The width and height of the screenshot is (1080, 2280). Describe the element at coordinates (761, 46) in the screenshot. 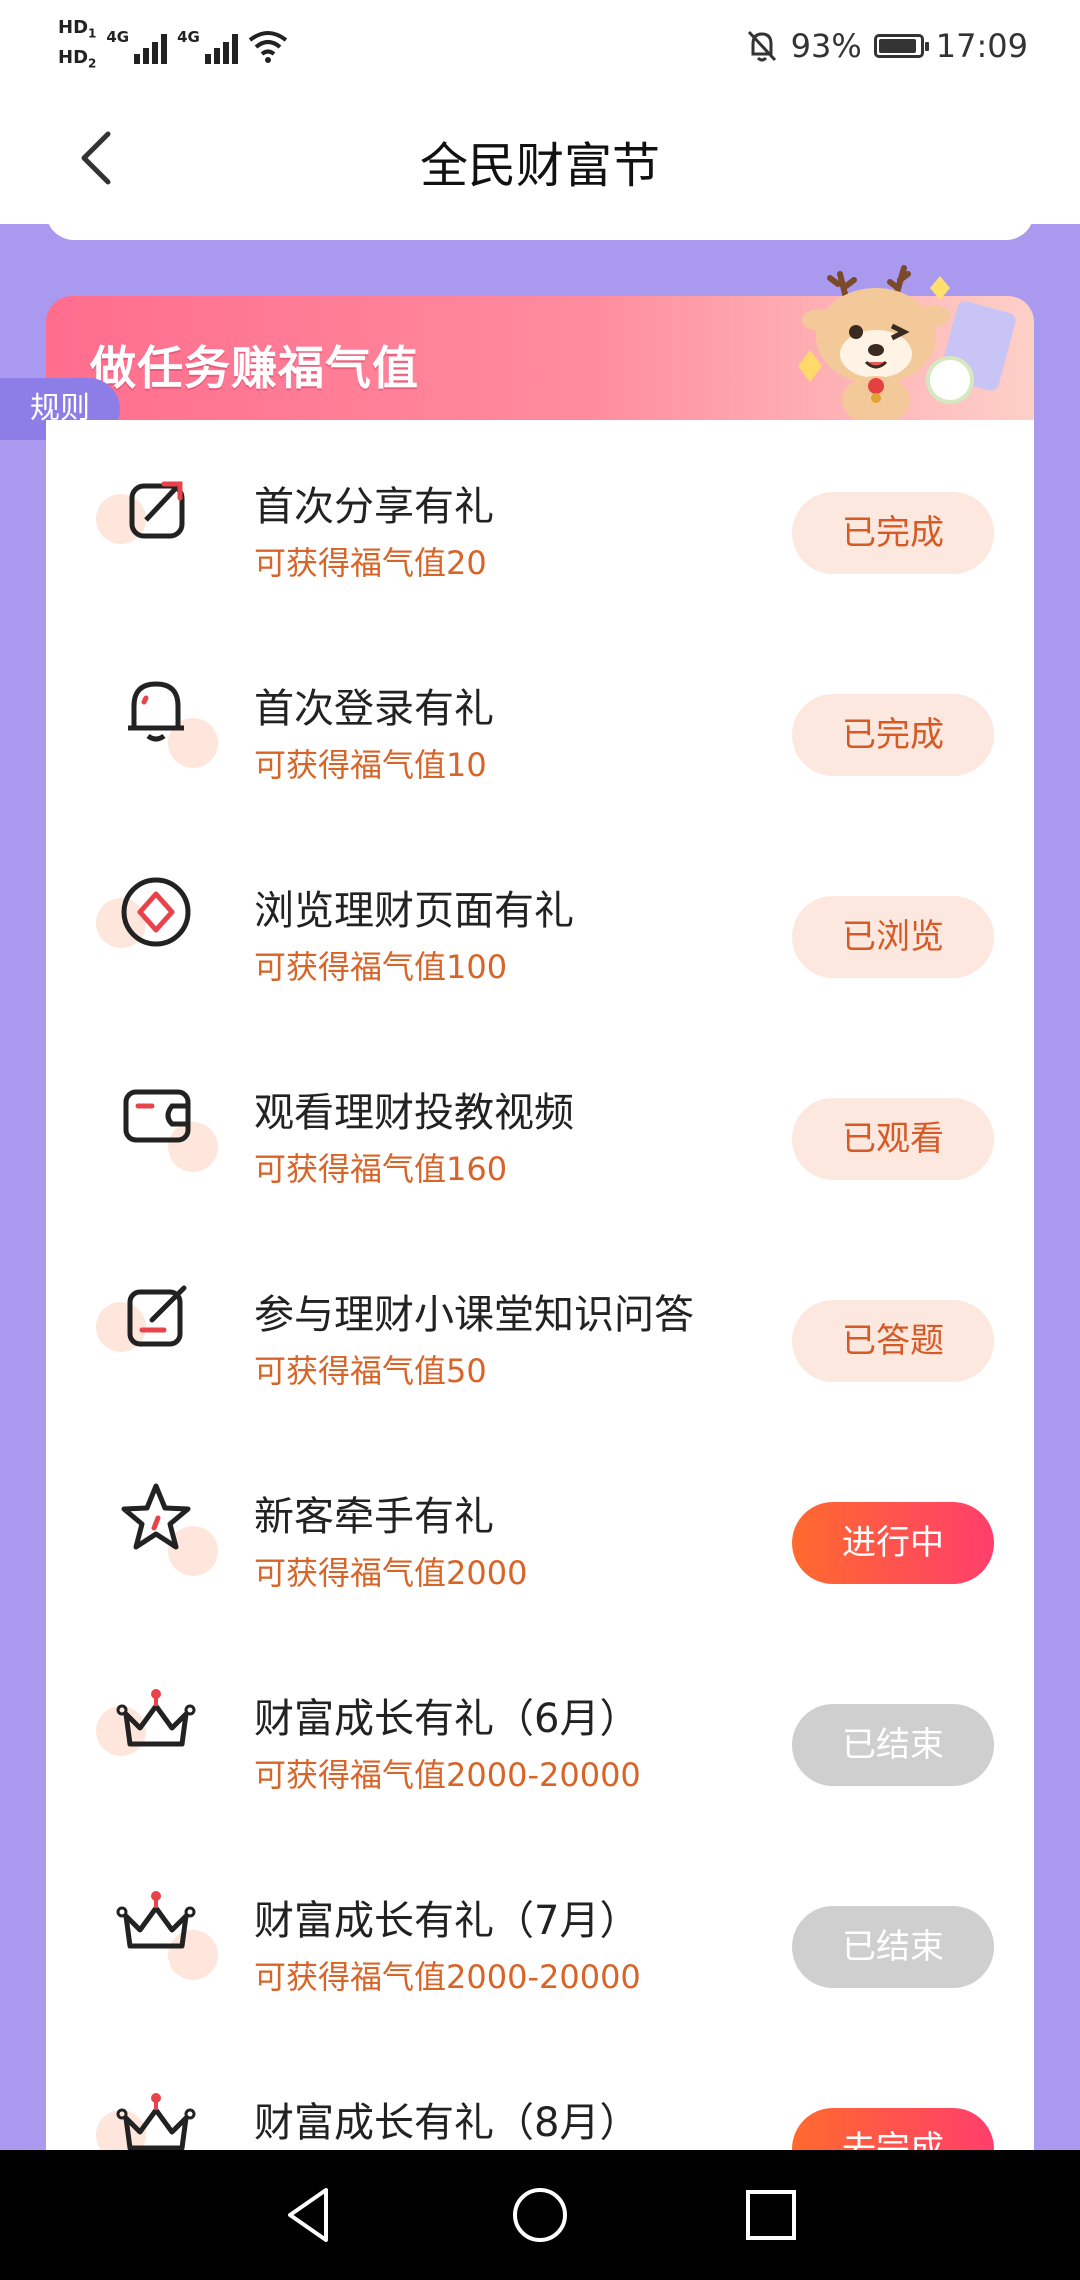

I see `mute-notification-icon` at that location.